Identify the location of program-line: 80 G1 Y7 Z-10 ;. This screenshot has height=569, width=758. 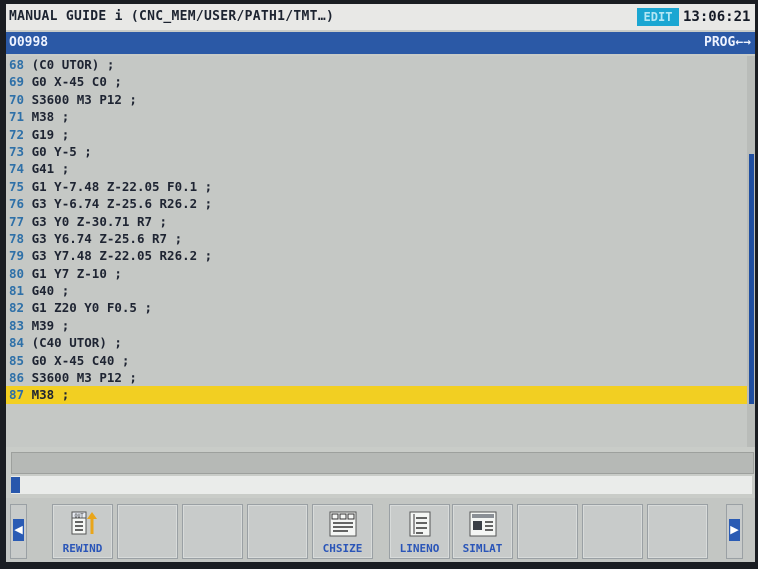
(376, 273).